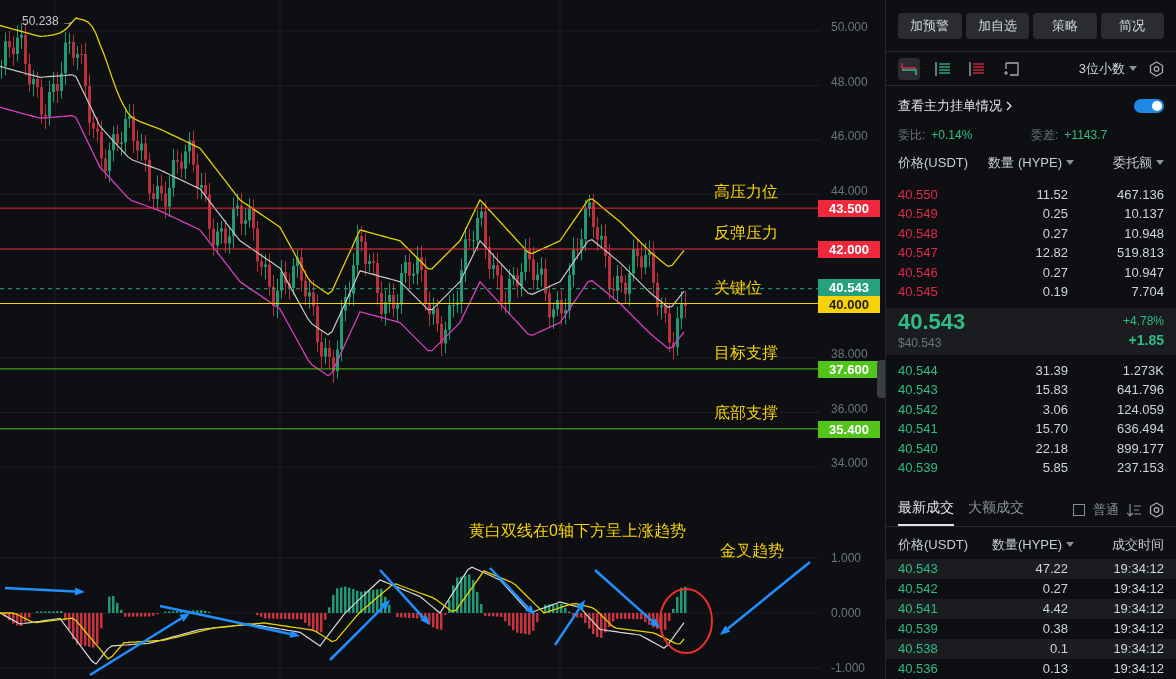 The image size is (1176, 679). I want to click on macd-tick: 0.000, so click(846, 613).